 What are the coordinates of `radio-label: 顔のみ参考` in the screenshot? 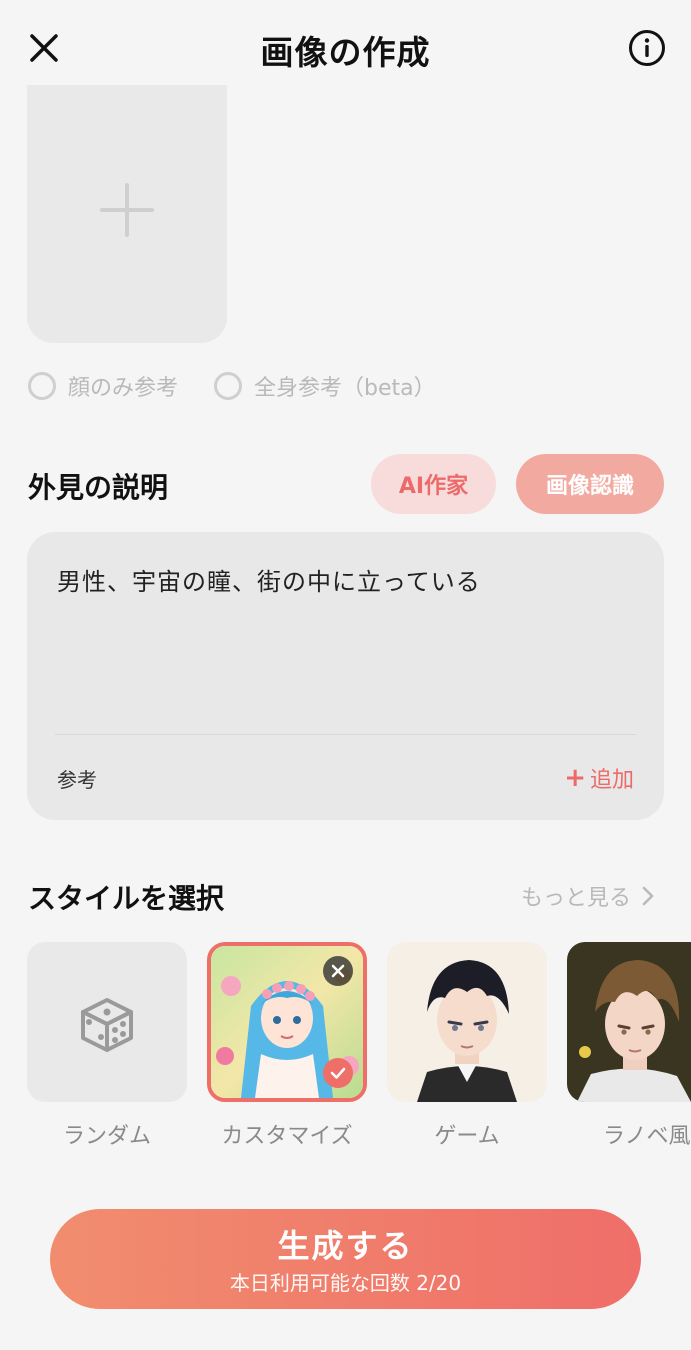 It's located at (123, 388).